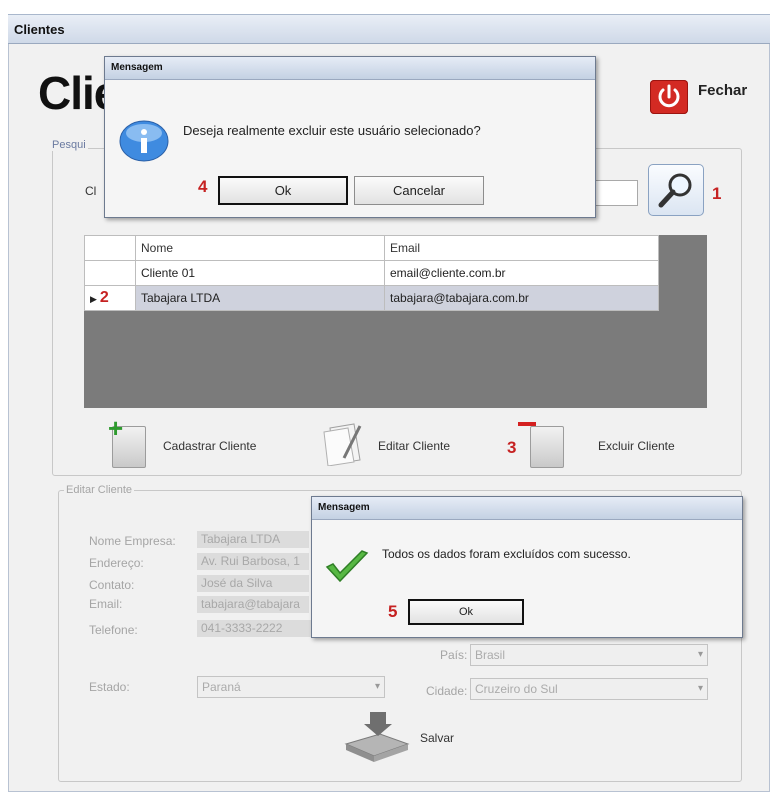 The image size is (773, 794). I want to click on phone-label: Telefone:, so click(113, 630).